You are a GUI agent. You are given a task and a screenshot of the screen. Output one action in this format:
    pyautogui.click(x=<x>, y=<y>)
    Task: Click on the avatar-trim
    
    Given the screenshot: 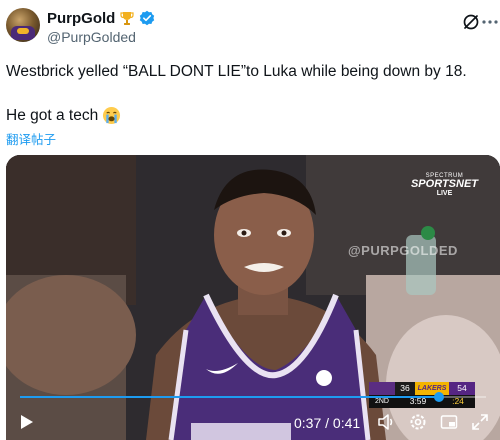 What is the action you would take?
    pyautogui.click(x=23, y=31)
    